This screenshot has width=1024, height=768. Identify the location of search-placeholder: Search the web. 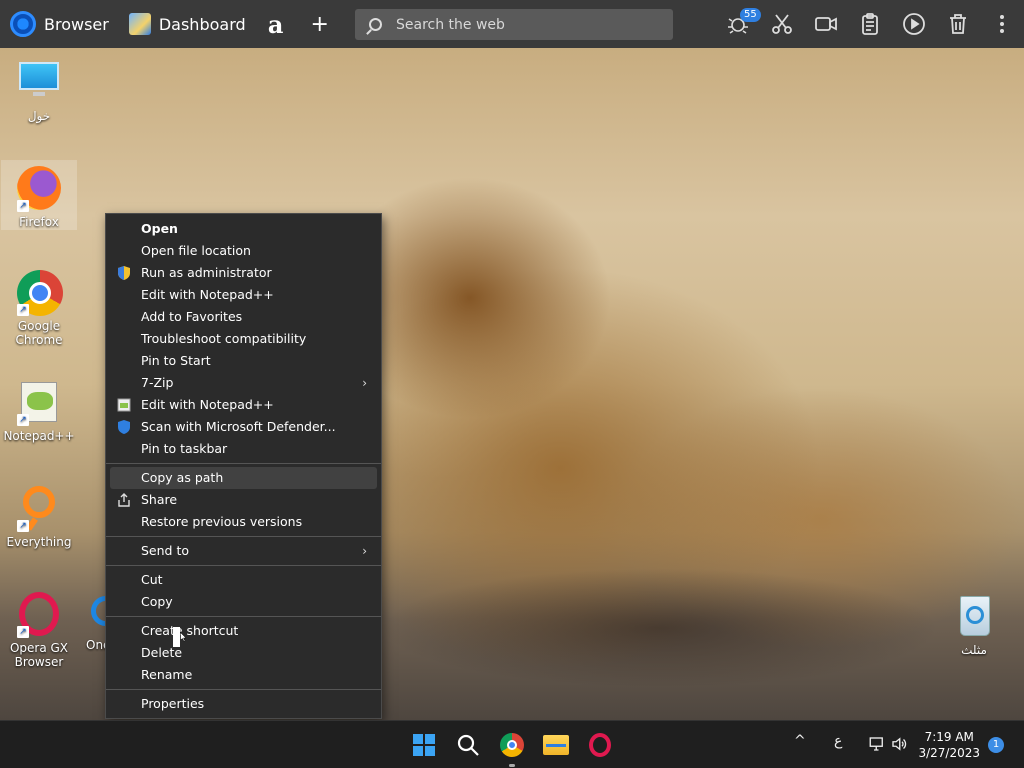
(450, 24).